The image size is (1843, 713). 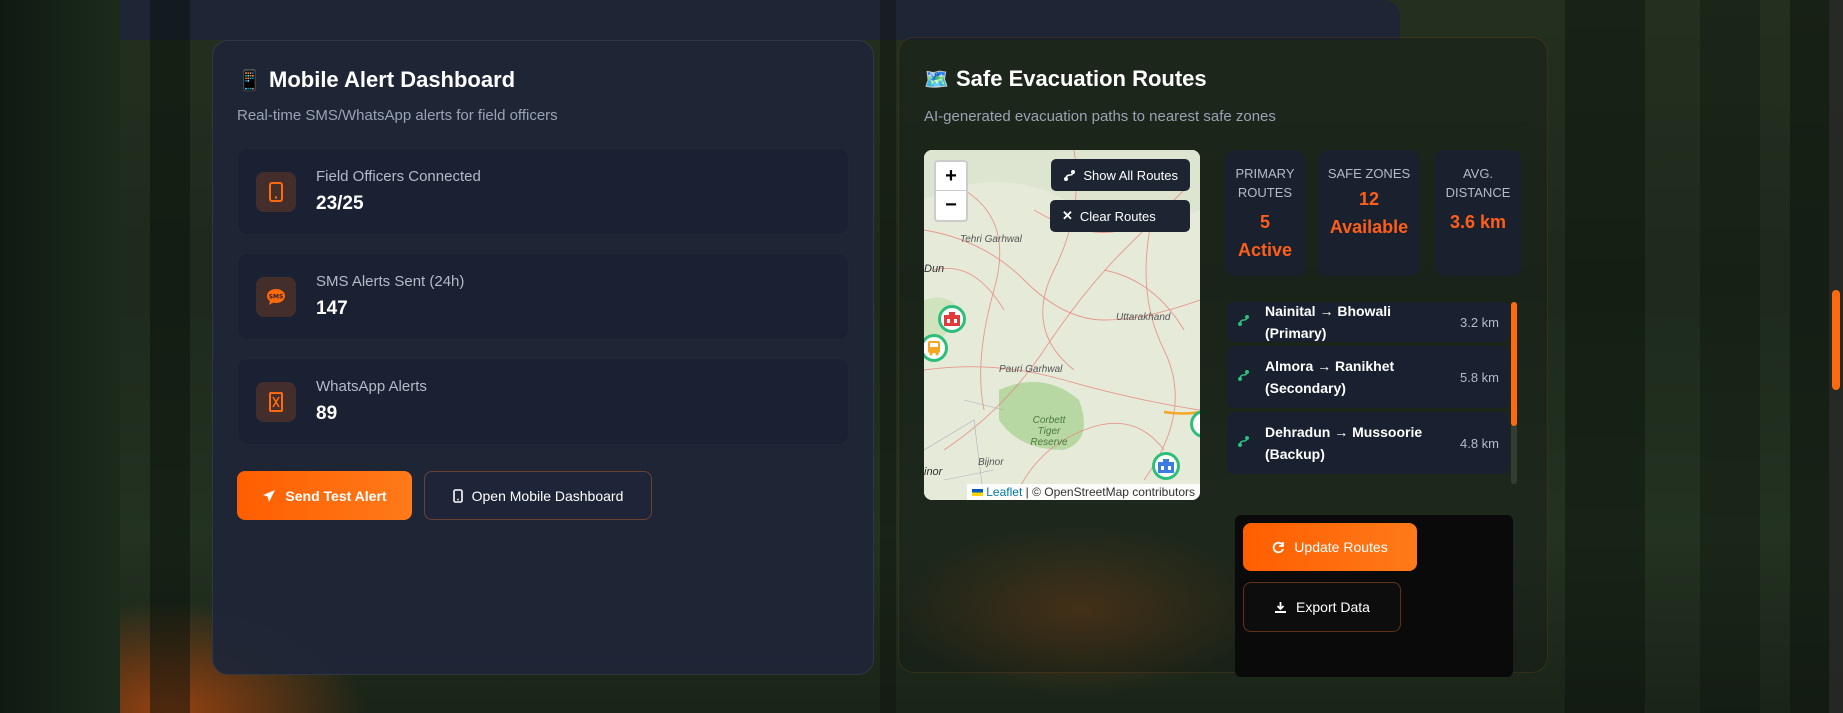 I want to click on summary-primary-routes: PRIMARY ROUTES 5 Active, so click(x=1265, y=213).